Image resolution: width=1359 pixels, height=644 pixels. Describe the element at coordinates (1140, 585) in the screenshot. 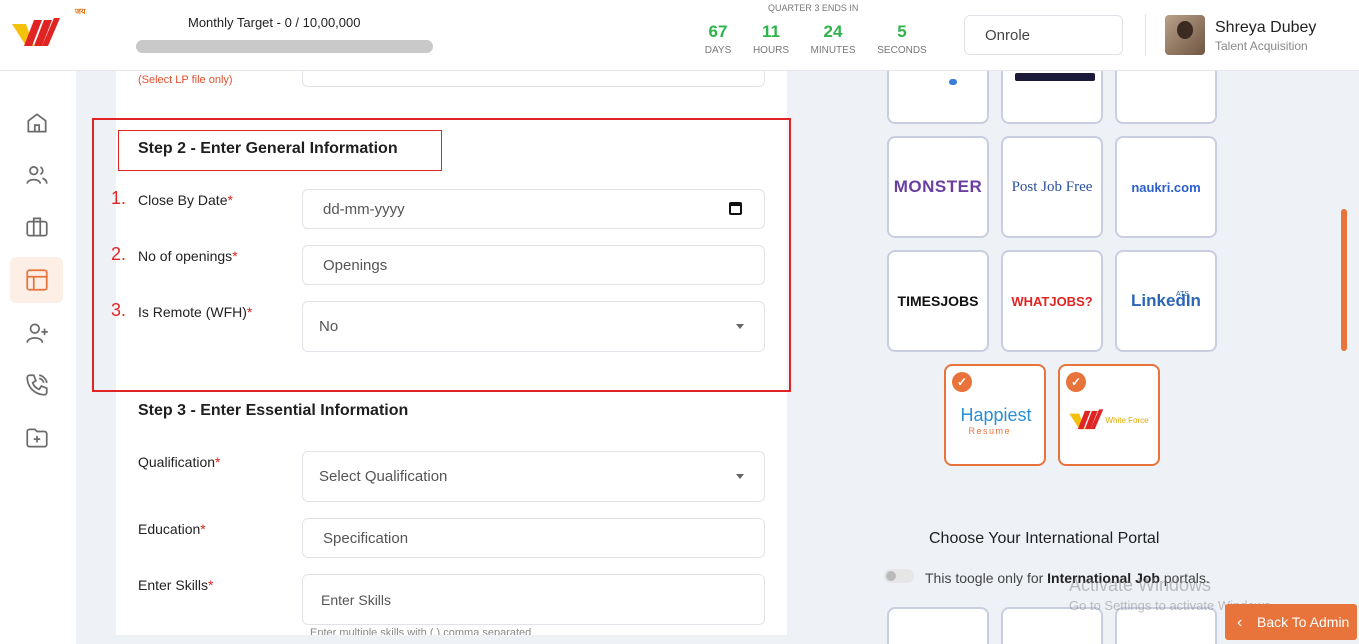

I see `windows-watermark-title: Activate Windows` at that location.